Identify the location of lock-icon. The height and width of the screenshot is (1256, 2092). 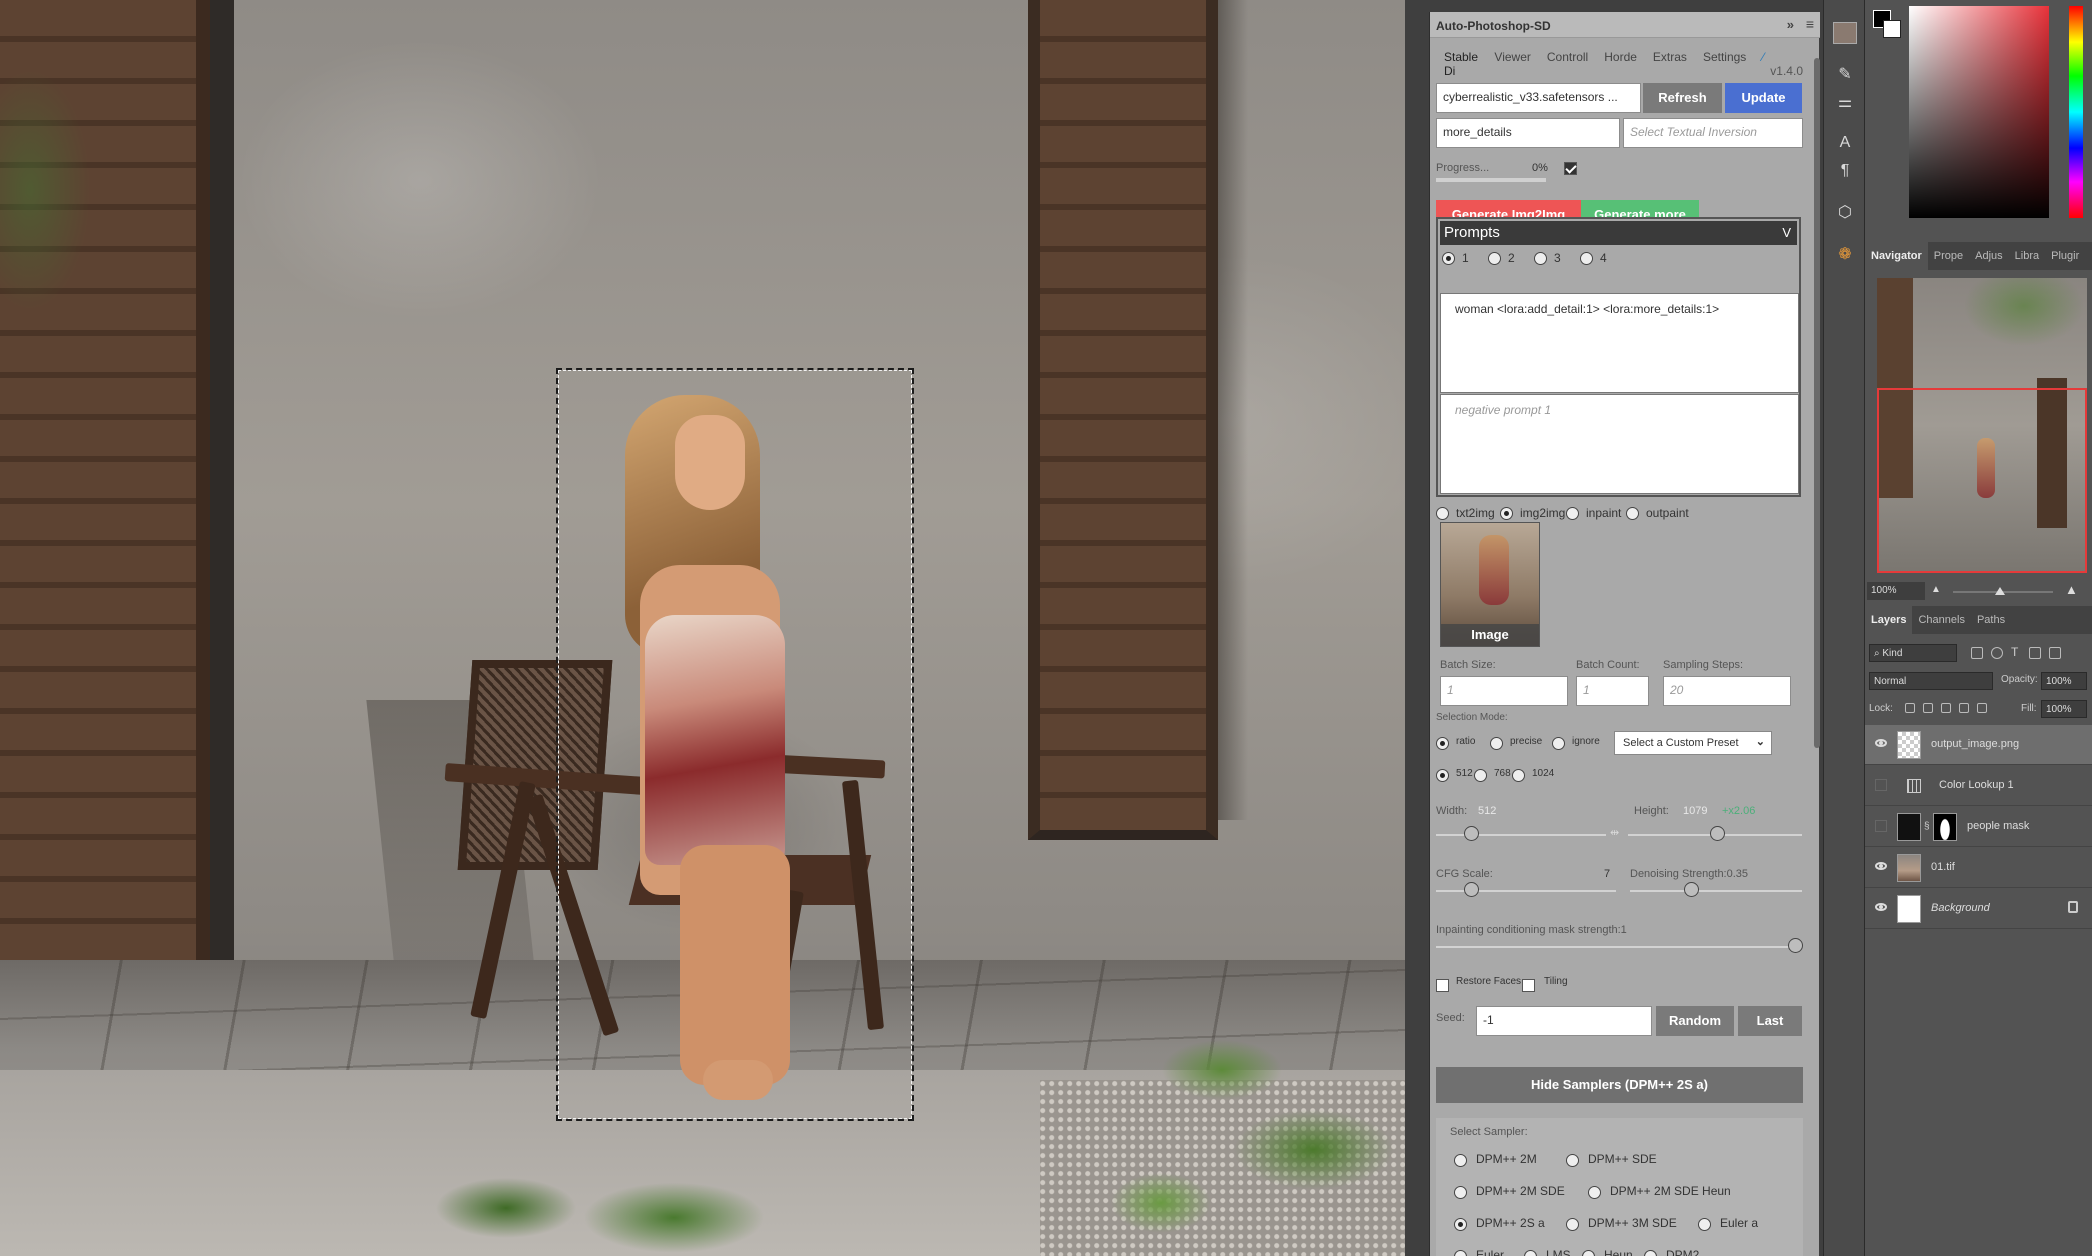
(2073, 907).